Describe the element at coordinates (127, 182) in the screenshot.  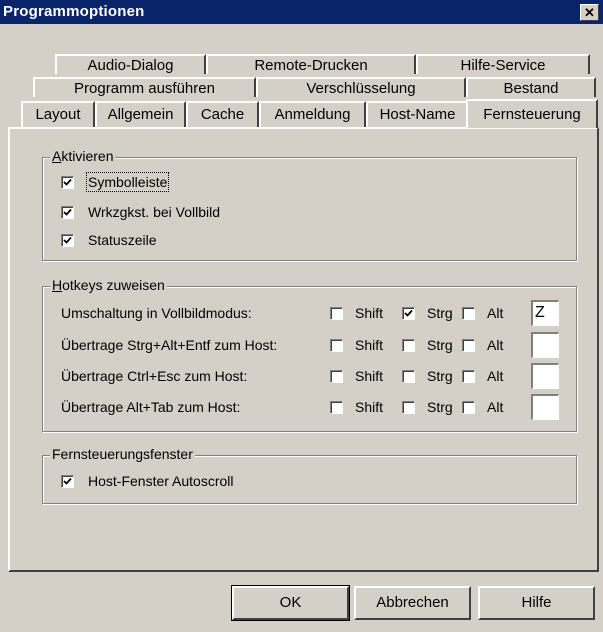
I see `symbolleiste-label: Symbolleiste` at that location.